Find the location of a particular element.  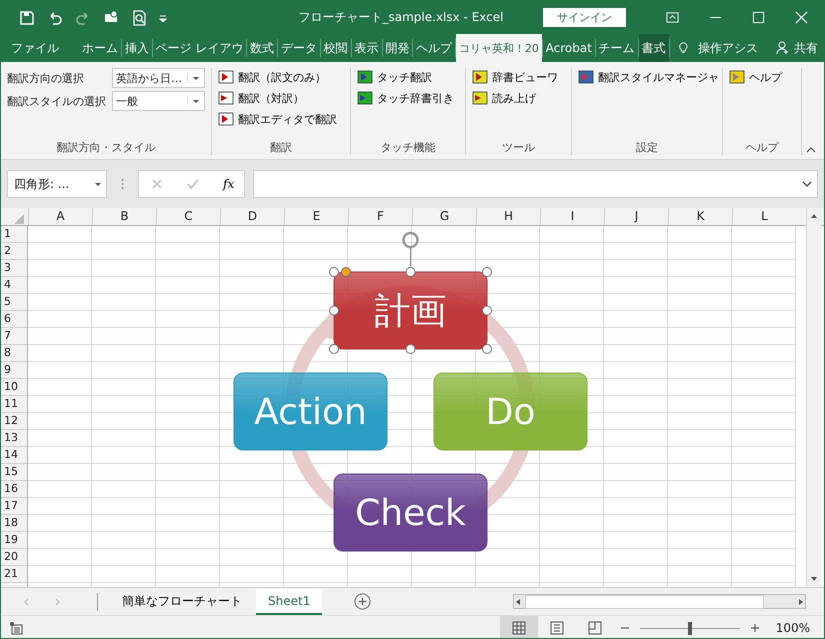

save-icon is located at coordinates (27, 18).